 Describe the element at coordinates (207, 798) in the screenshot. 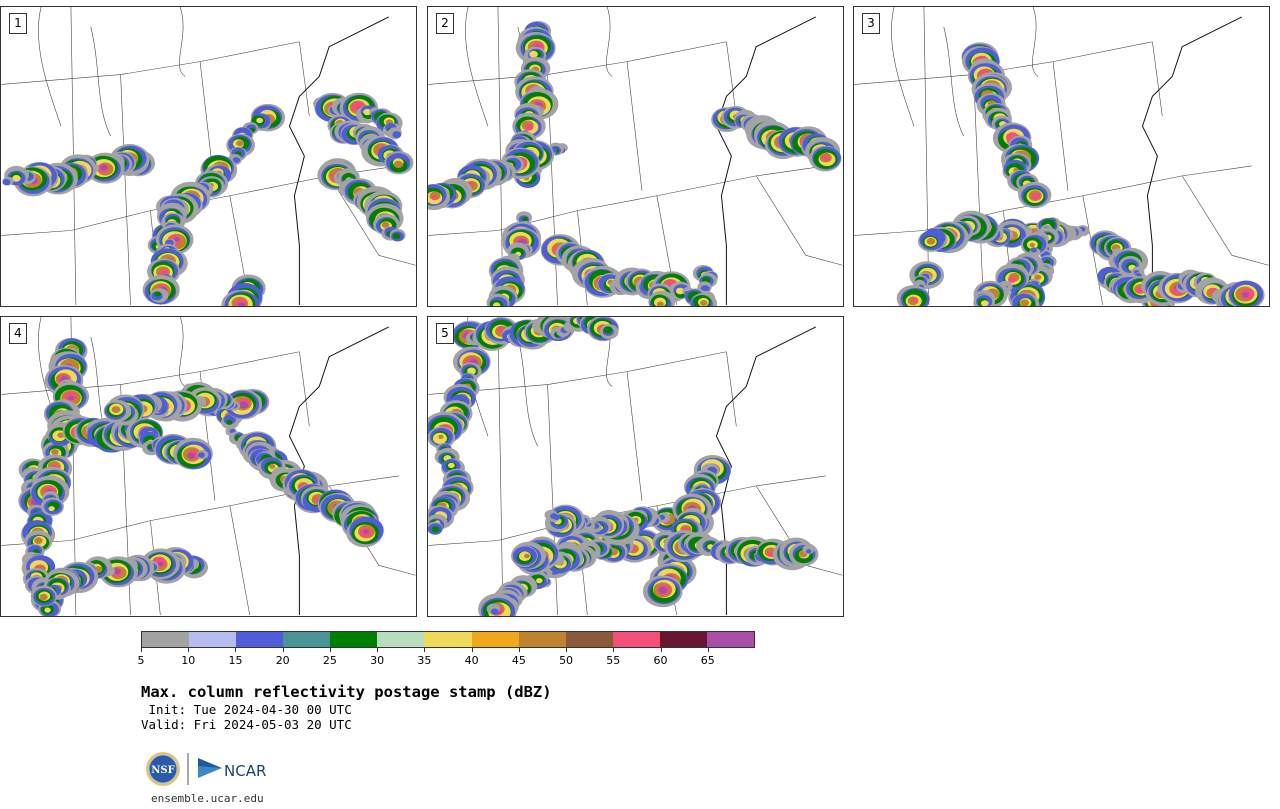

I see `site-url: ensemble.ucar.edu` at that location.